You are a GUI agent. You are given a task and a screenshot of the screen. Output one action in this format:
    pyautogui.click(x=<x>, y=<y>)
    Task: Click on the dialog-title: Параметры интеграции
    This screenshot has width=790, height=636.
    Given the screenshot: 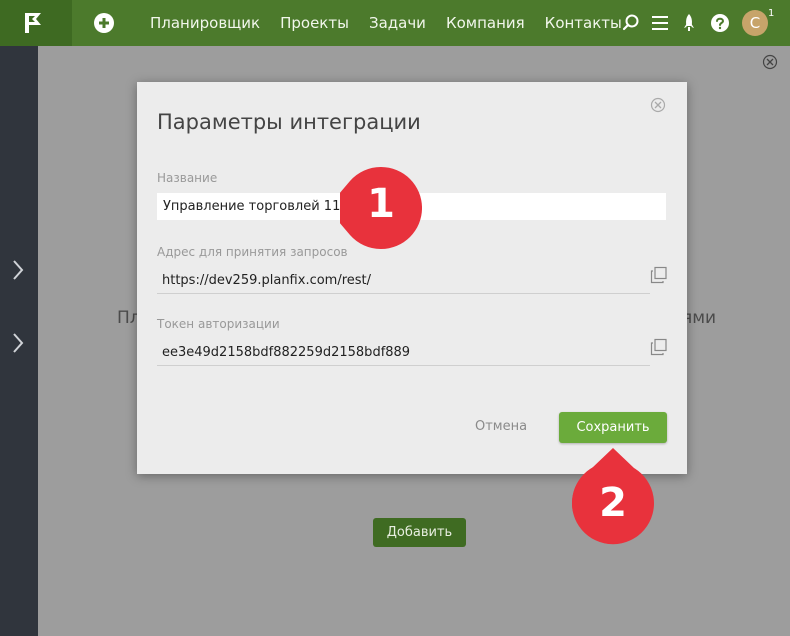 What is the action you would take?
    pyautogui.click(x=289, y=122)
    